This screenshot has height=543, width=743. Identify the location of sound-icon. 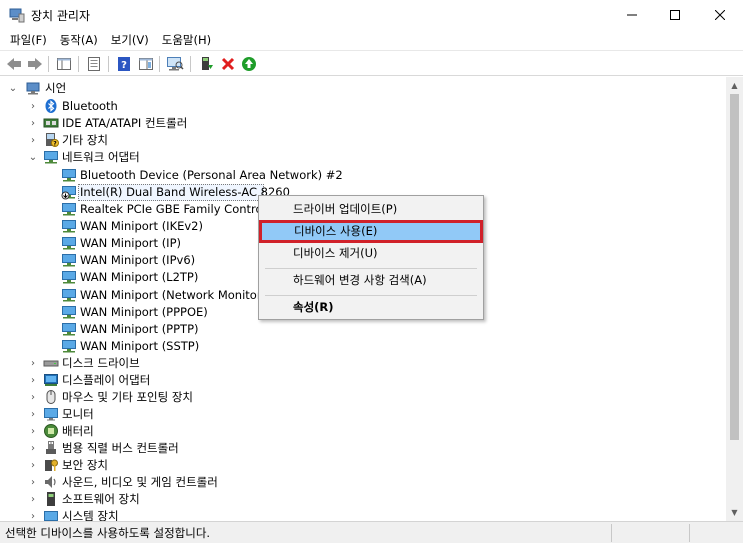
(51, 482).